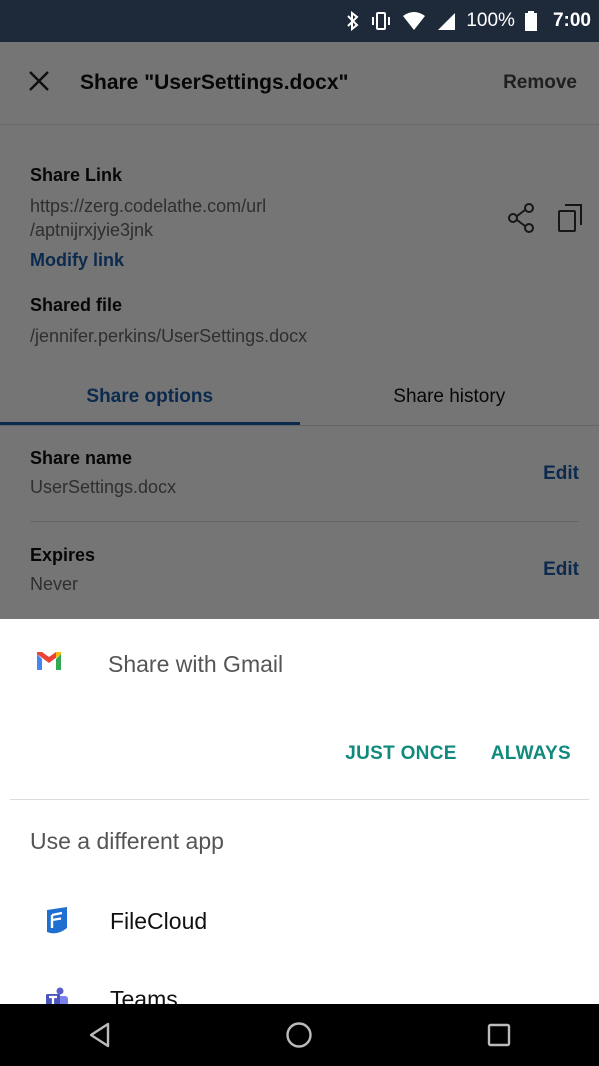 The image size is (599, 1066). What do you see at coordinates (299, 21) in the screenshot?
I see `status-bar: 100% 7:00` at bounding box center [299, 21].